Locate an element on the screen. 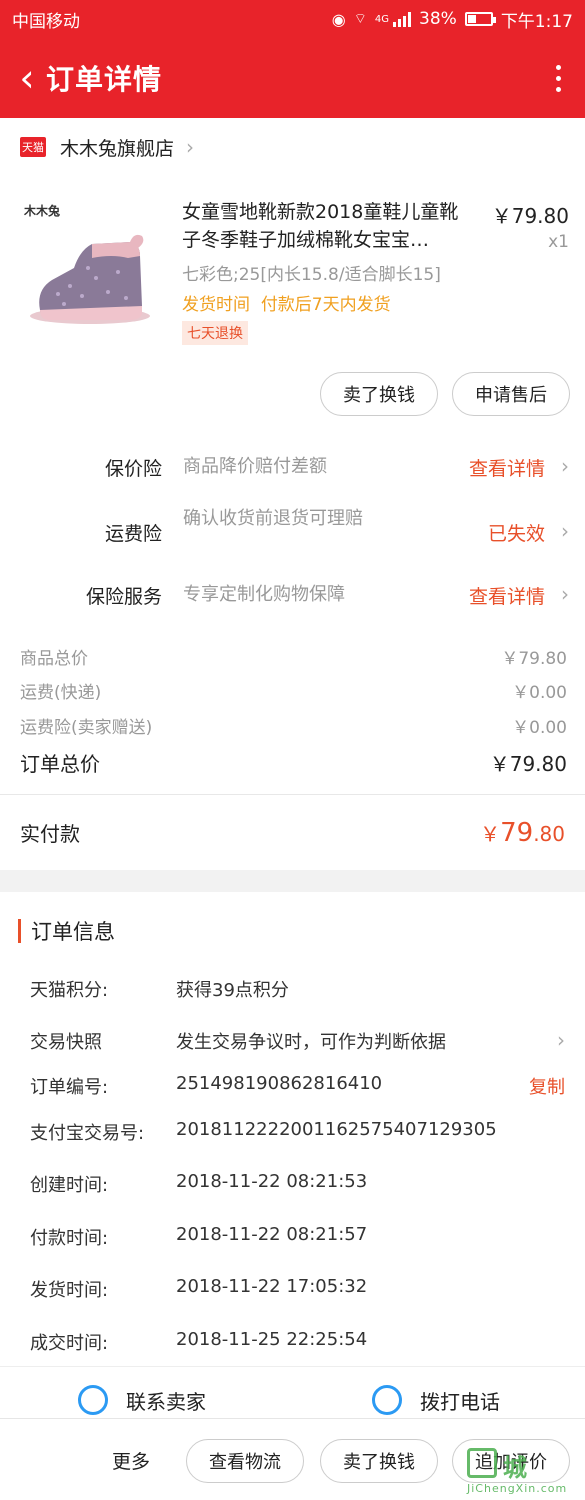 This screenshot has height=1500, width=585. paid-integer: 79 is located at coordinates (517, 832).